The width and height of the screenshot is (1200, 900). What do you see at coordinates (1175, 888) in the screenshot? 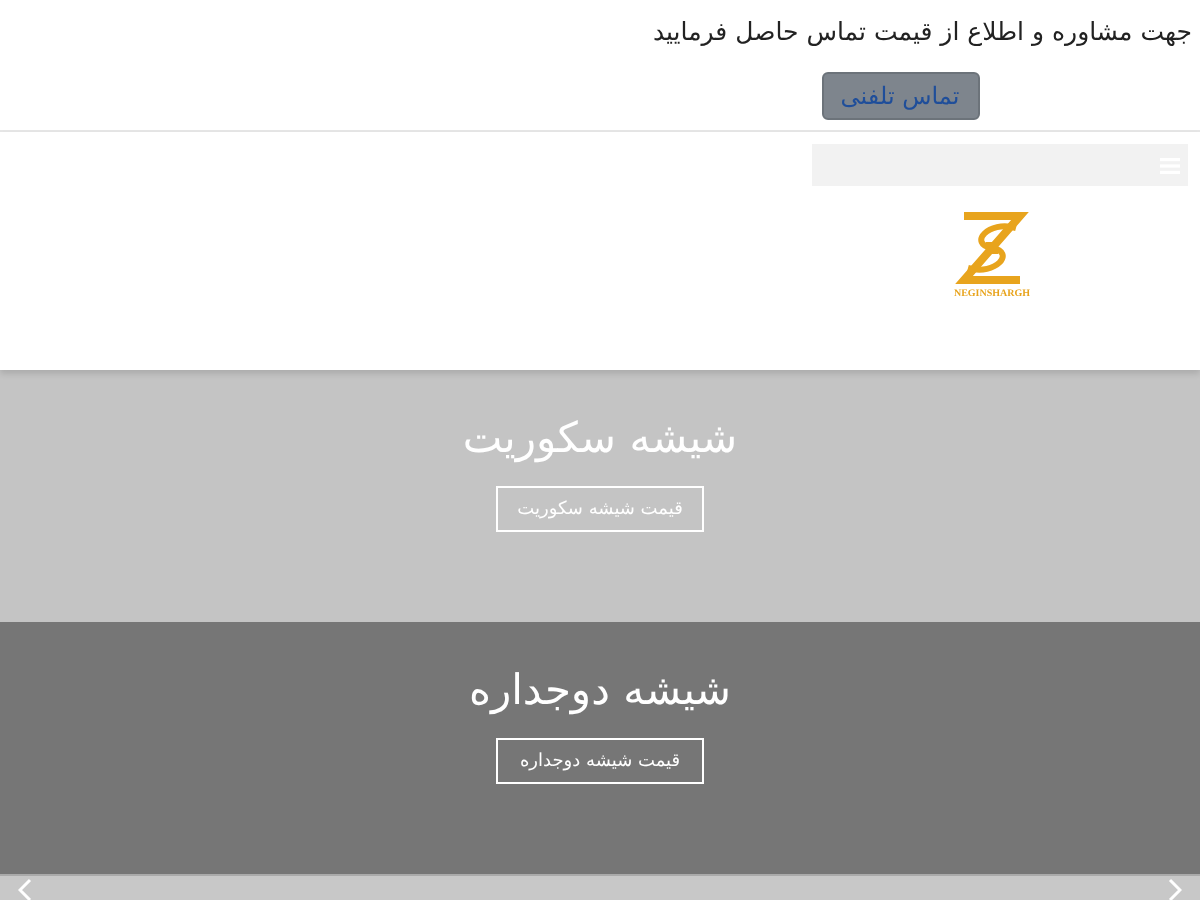
I see `next-icon` at bounding box center [1175, 888].